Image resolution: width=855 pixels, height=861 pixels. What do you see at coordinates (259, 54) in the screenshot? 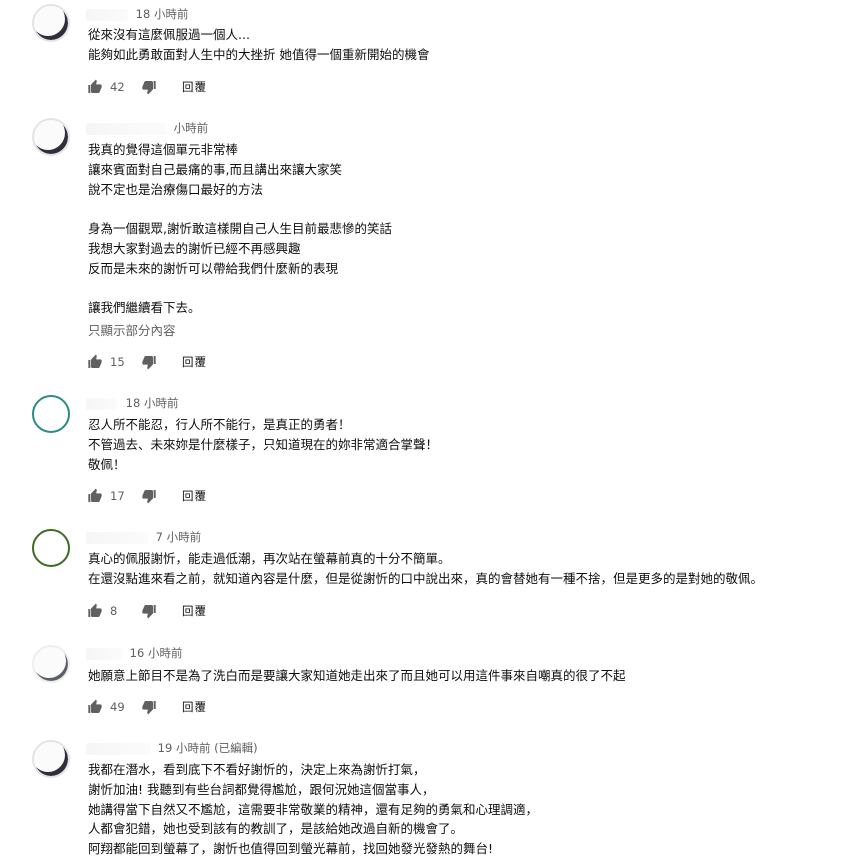
I see `comment-line: 能夠如此勇敢面對人生中的大挫折 她值得一個重新開始的機會` at bounding box center [259, 54].